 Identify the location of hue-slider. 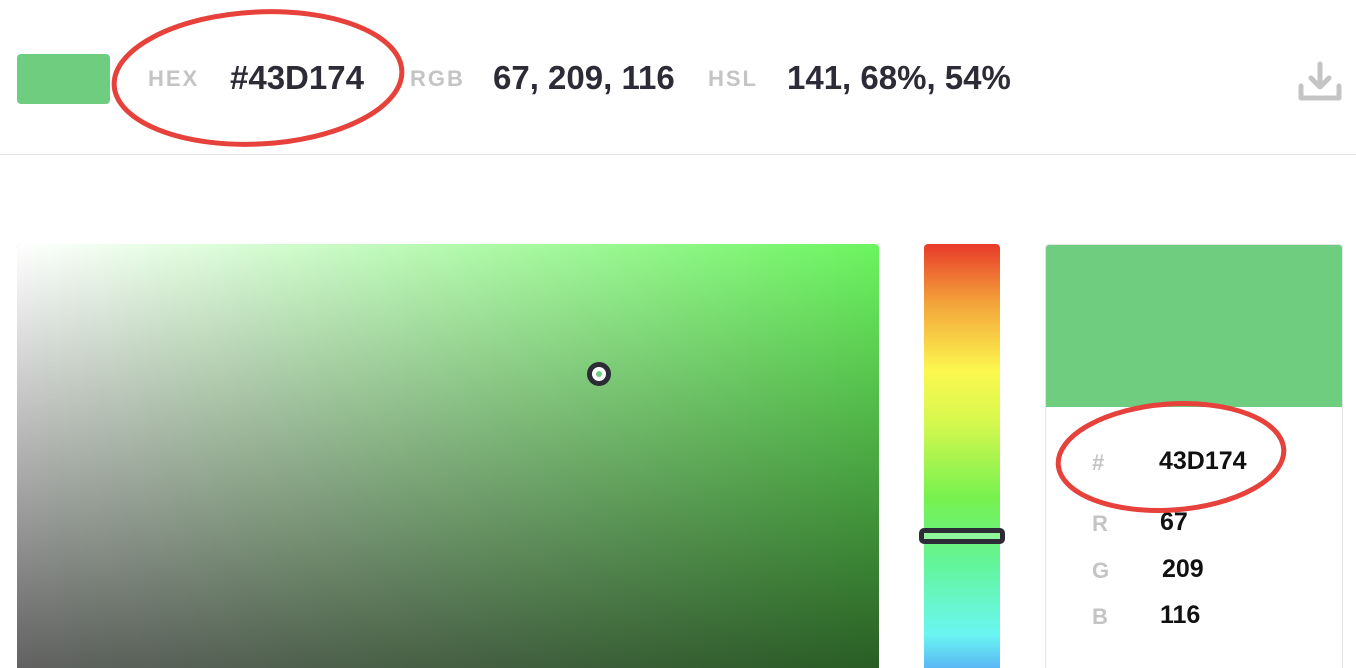
(962, 456).